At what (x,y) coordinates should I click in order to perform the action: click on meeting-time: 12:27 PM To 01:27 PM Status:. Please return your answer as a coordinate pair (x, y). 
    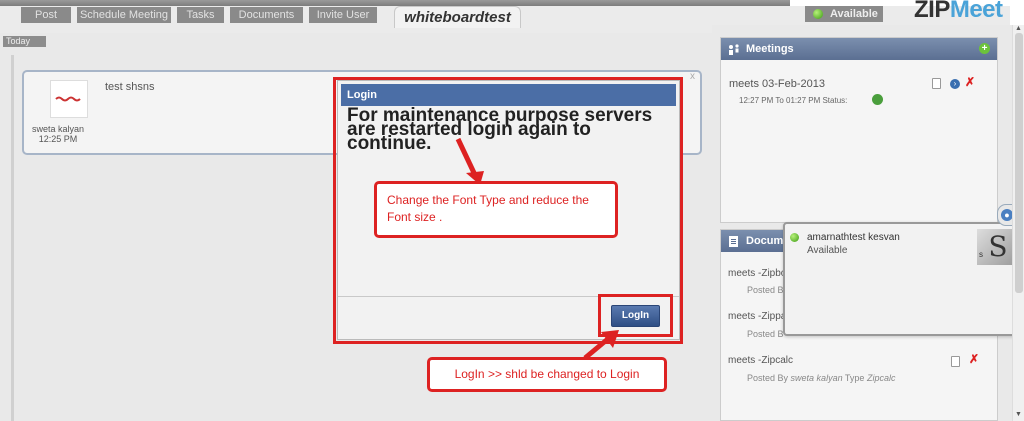
    Looking at the image, I should click on (793, 100).